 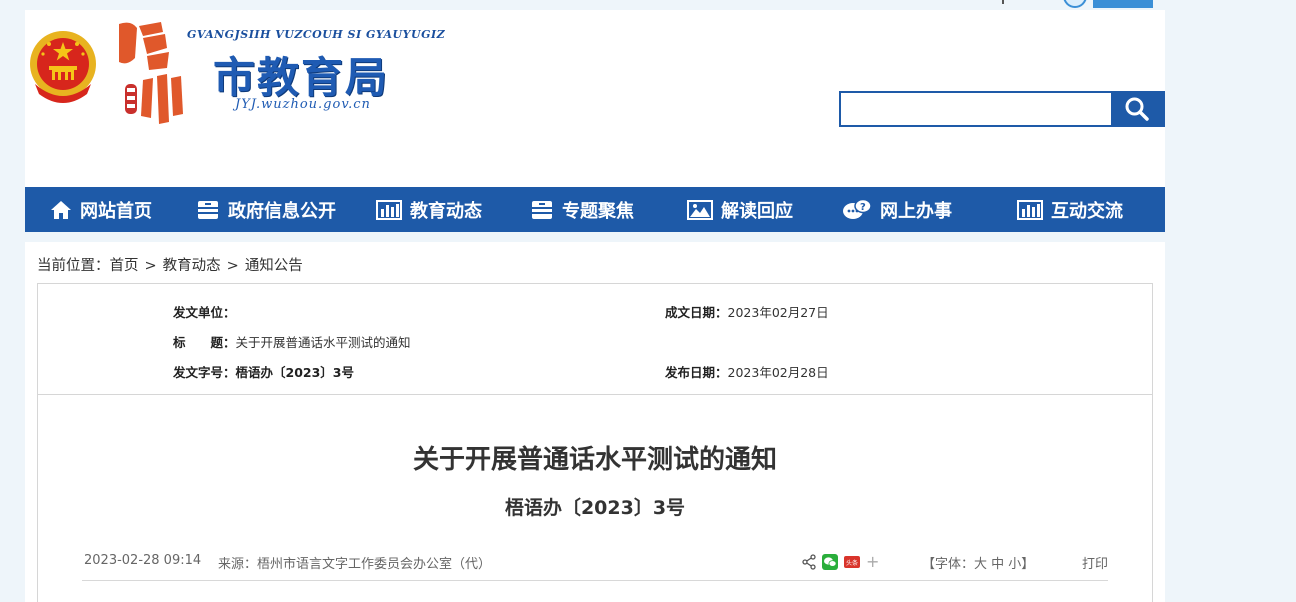 What do you see at coordinates (124, 266) in the screenshot?
I see `breadcrumb-home: 首页` at bounding box center [124, 266].